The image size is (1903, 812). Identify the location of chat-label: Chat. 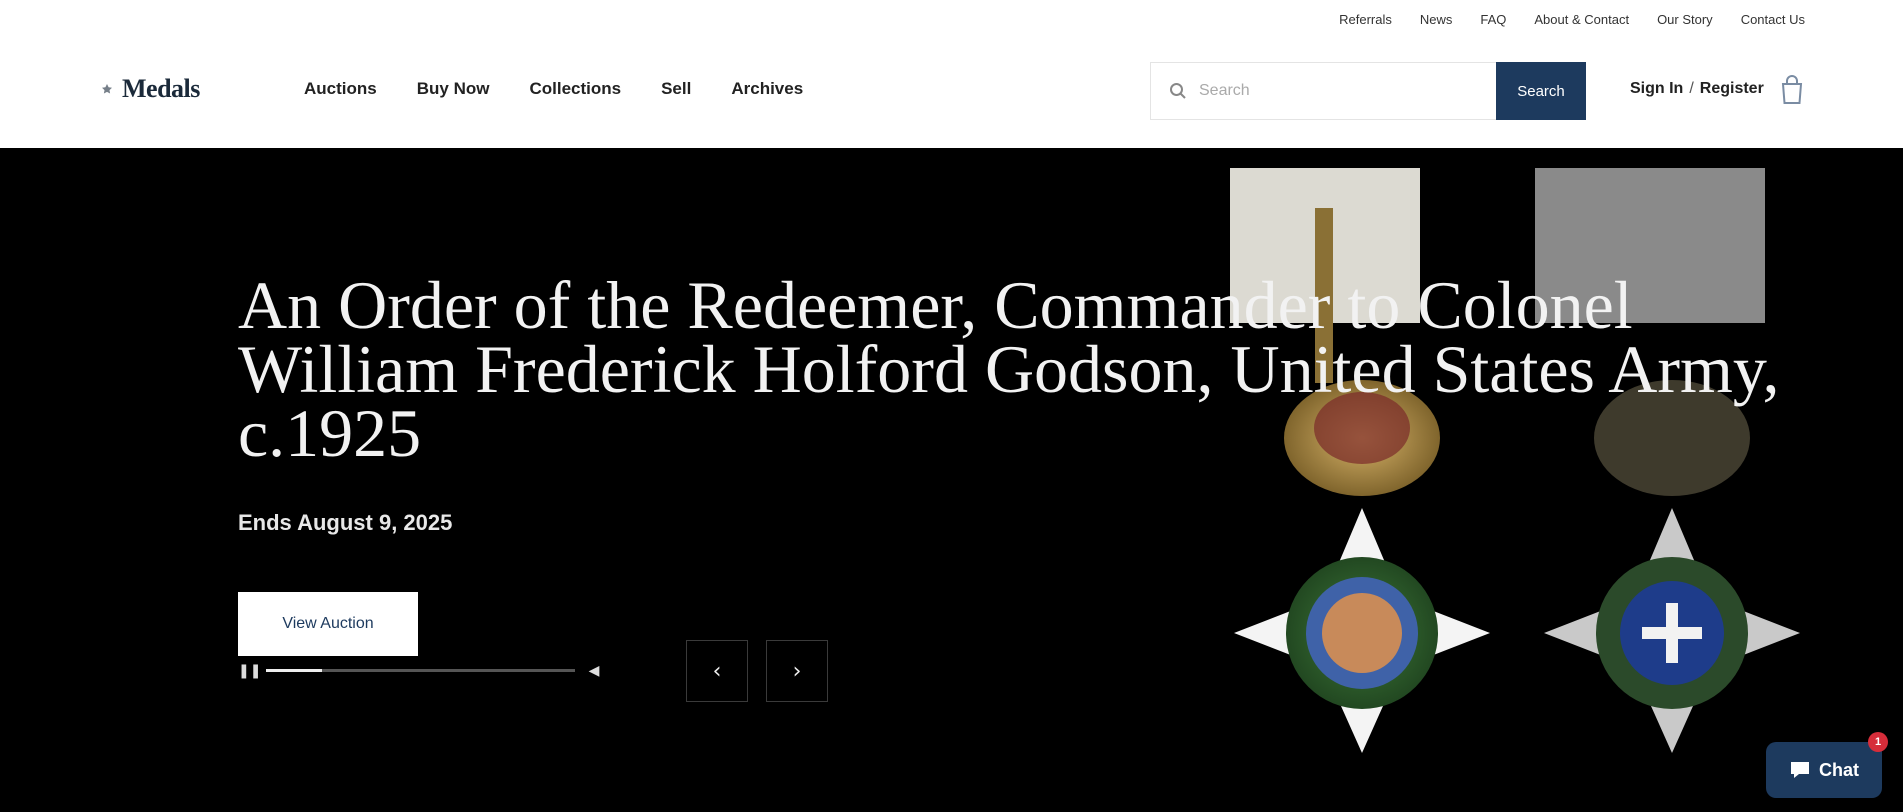
(1839, 769).